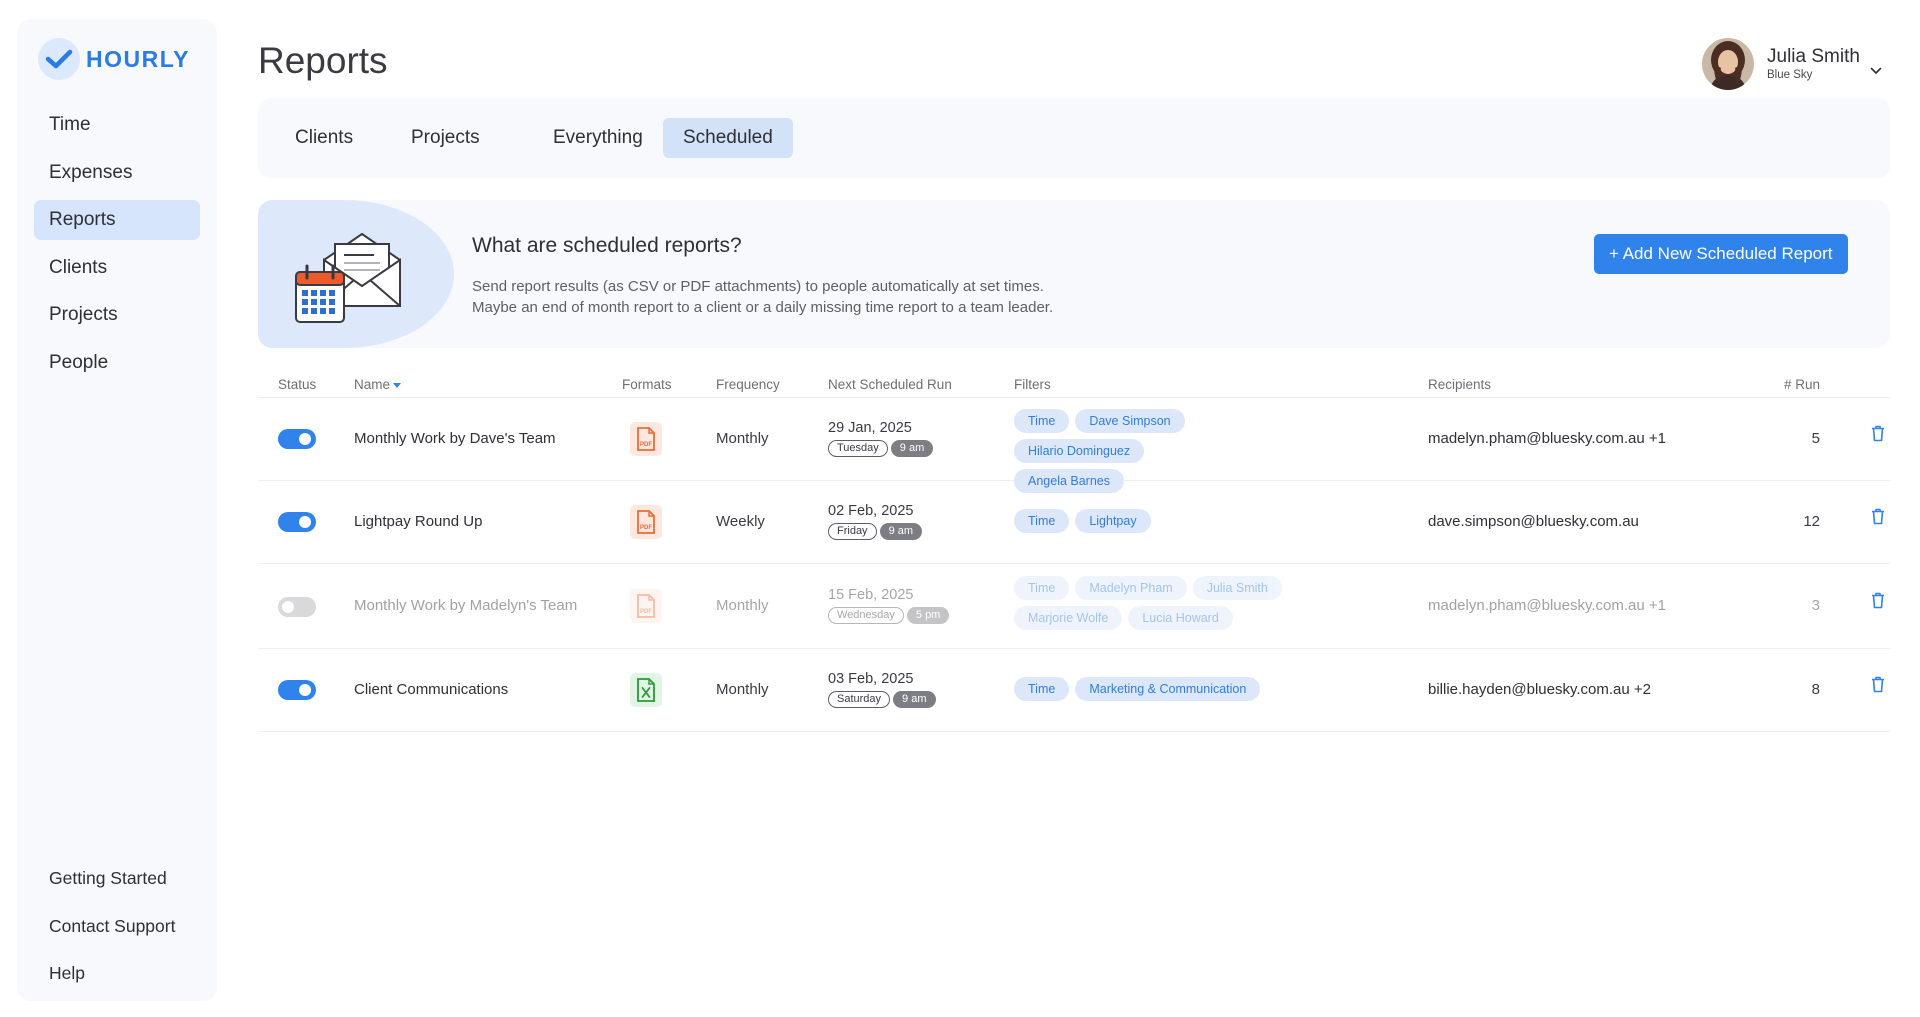  I want to click on tab-clients: Clients, so click(324, 138).